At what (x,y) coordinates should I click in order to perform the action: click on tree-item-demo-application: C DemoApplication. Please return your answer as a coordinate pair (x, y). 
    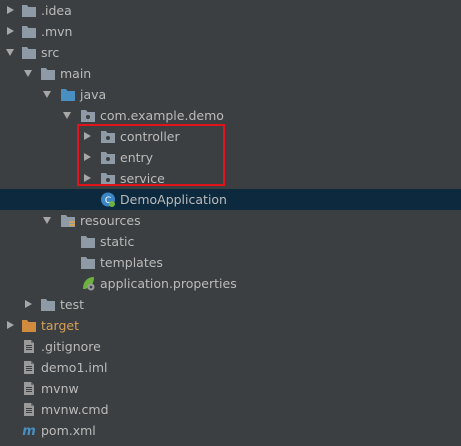
    Looking at the image, I should click on (230, 199).